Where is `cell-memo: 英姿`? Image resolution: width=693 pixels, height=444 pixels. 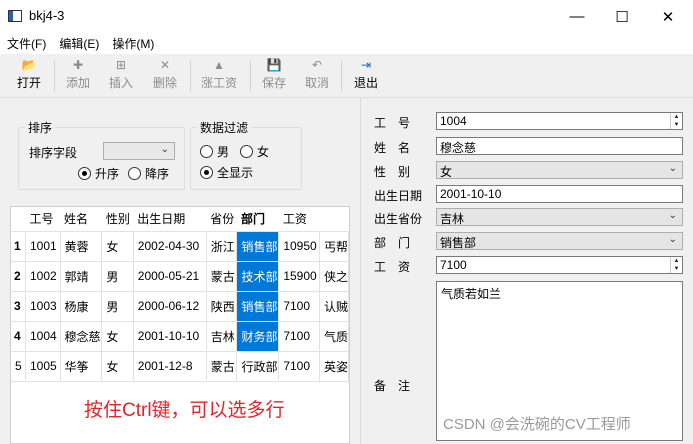 cell-memo: 英姿 is located at coordinates (334, 366).